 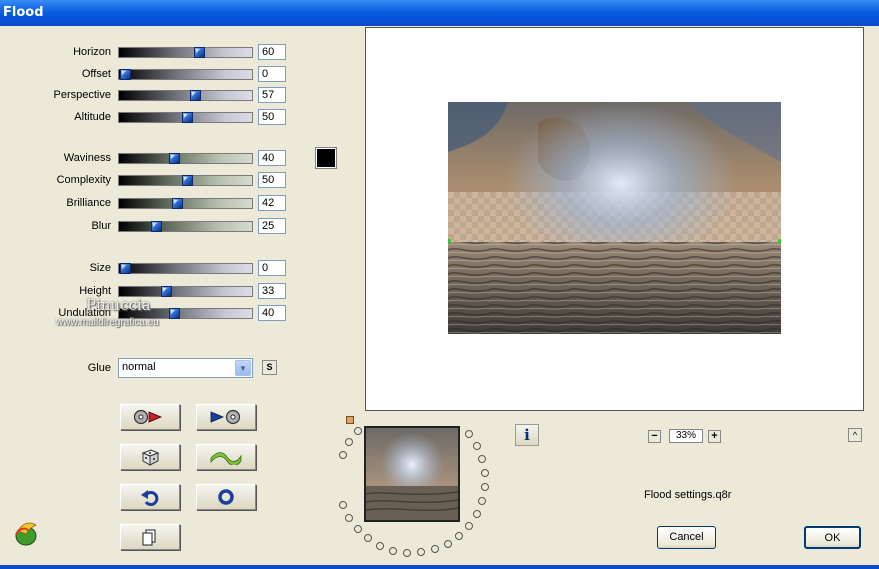 What do you see at coordinates (99, 368) in the screenshot?
I see `glue-label: Glue` at bounding box center [99, 368].